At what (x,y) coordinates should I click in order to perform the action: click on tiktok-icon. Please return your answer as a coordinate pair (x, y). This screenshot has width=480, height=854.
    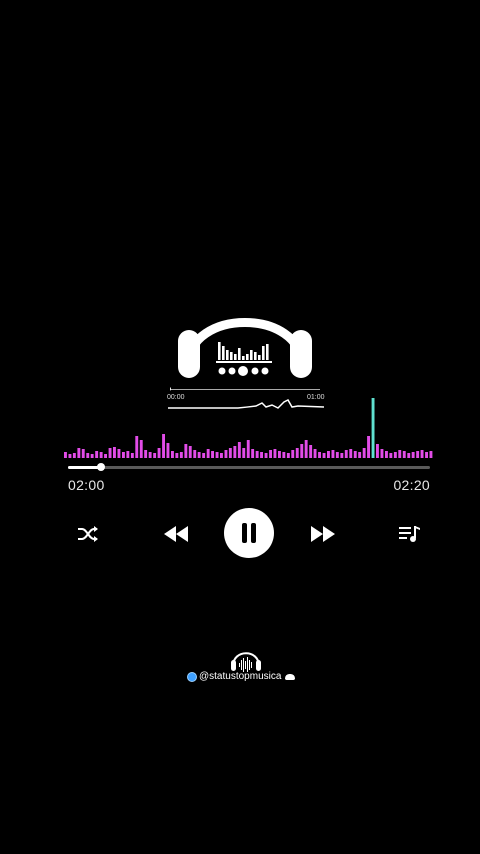
    Looking at the image, I should click on (192, 676).